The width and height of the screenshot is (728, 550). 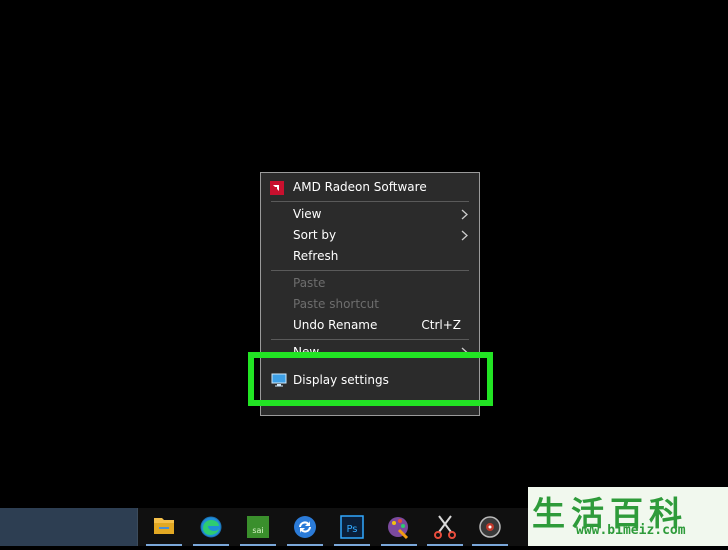 What do you see at coordinates (628, 516) in the screenshot?
I see `watermark: 生活百科 www.bimeiz.com` at bounding box center [628, 516].